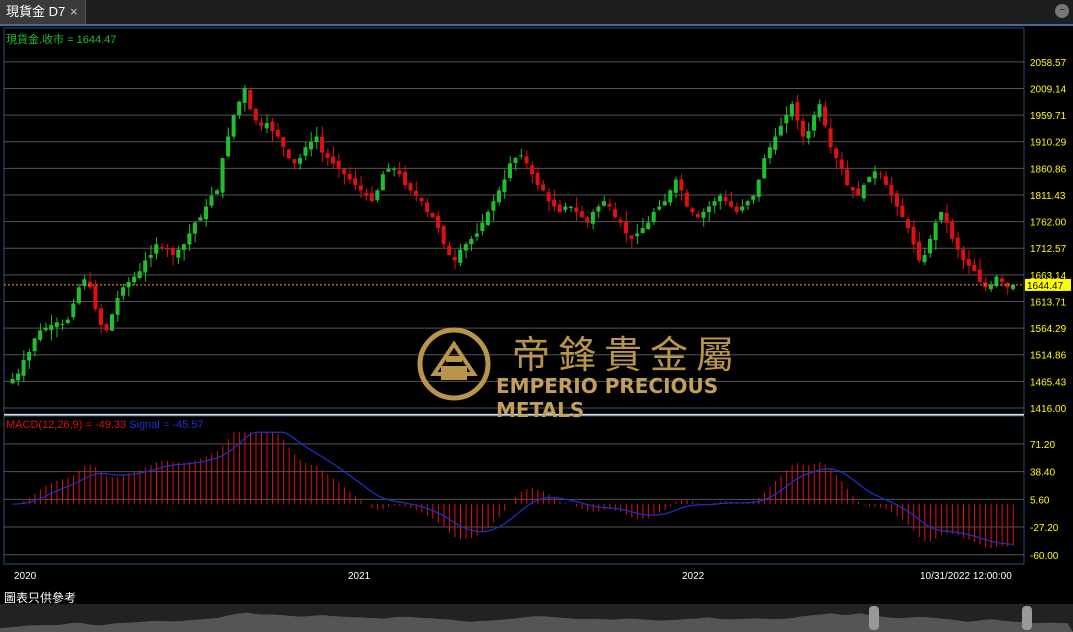 The height and width of the screenshot is (632, 1073). Describe the element at coordinates (536, 13) in the screenshot. I see `tab-bar: 現貨金 D7 × −` at that location.